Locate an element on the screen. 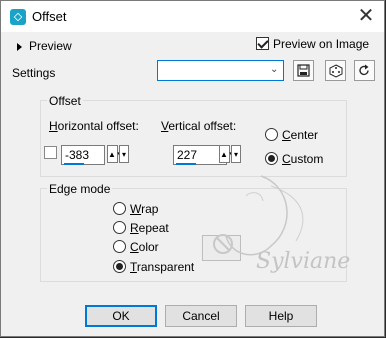  ok-button: OK is located at coordinates (121, 316).